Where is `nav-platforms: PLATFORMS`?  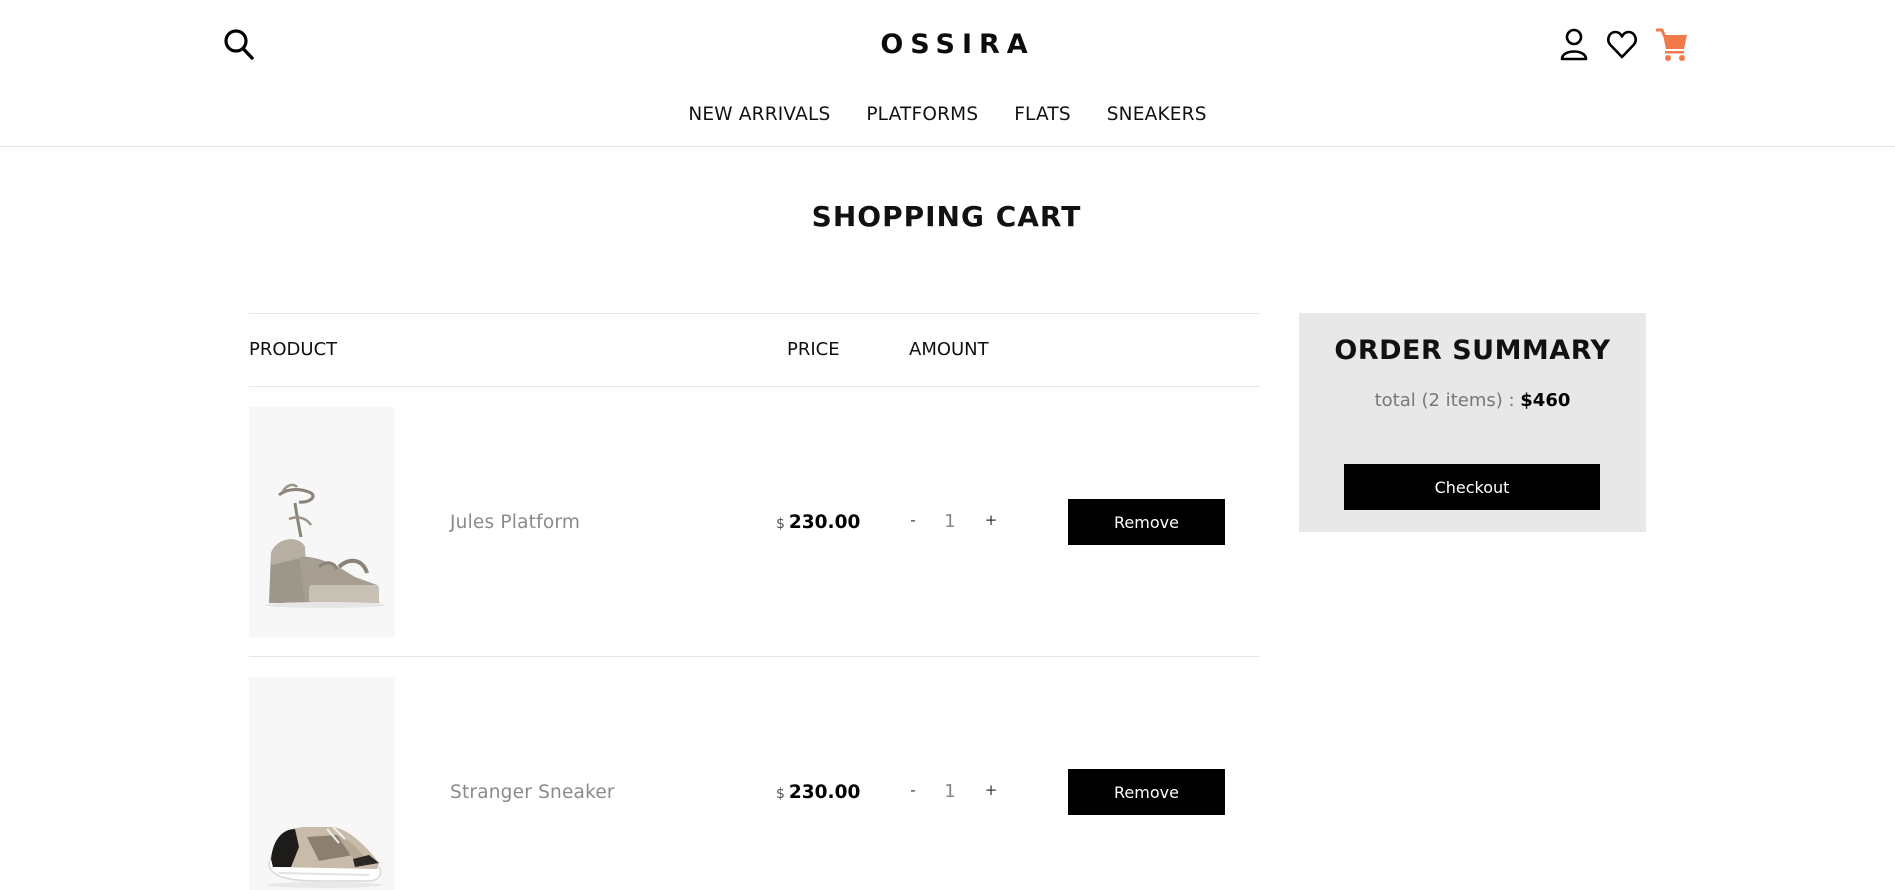 nav-platforms: PLATFORMS is located at coordinates (922, 114).